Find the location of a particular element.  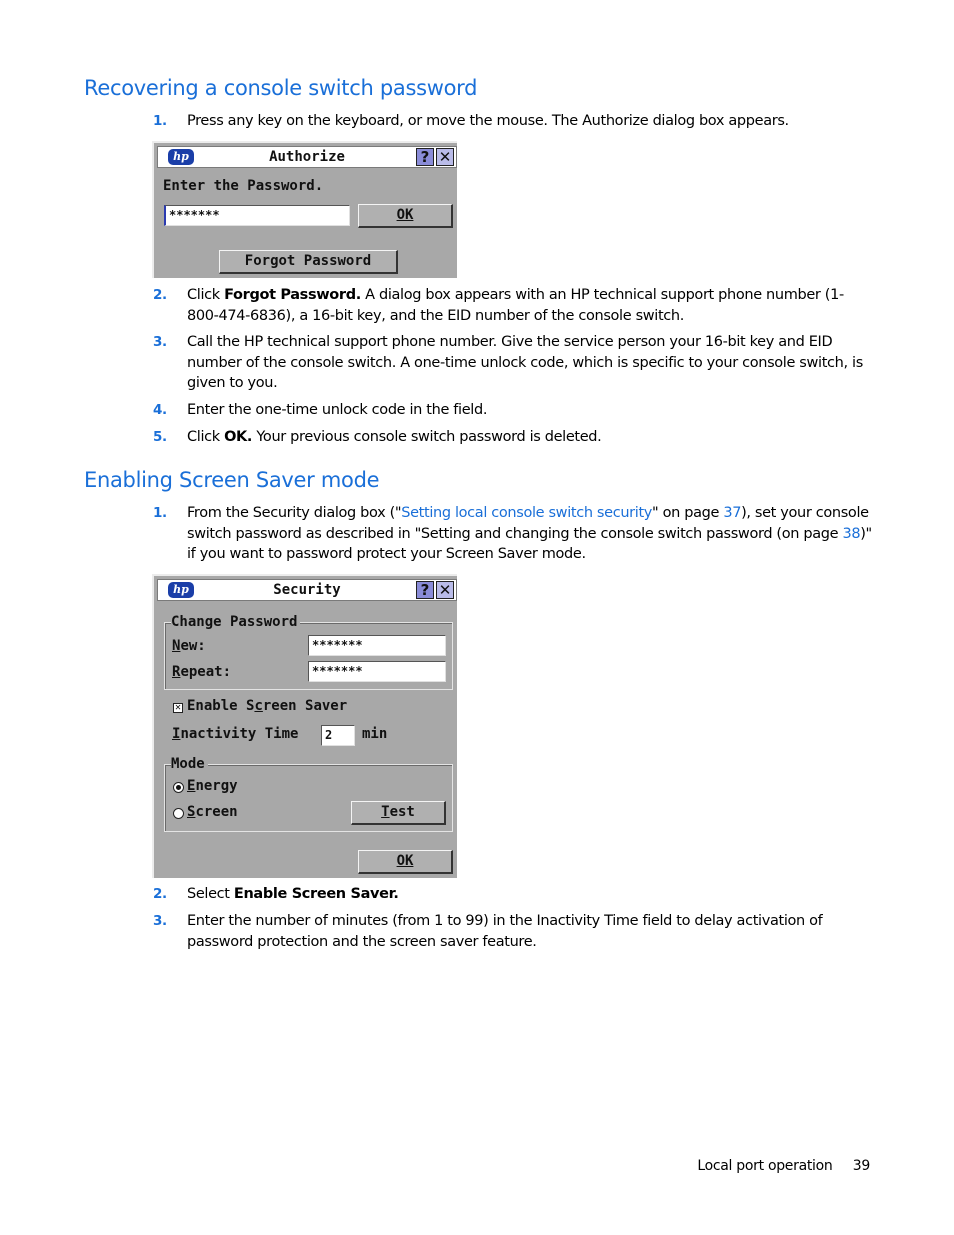

page-number: 39 is located at coordinates (861, 1166).